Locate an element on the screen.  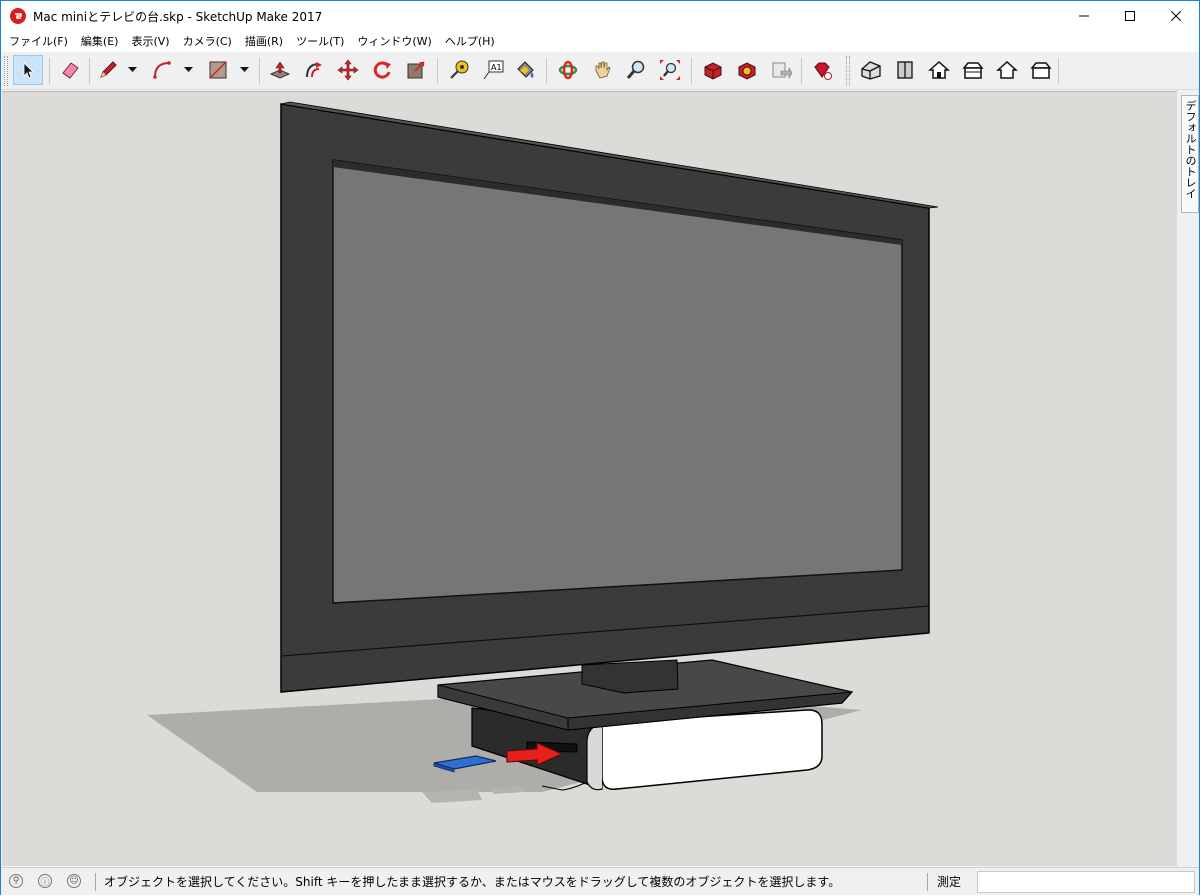
view-front-button is located at coordinates (939, 70).